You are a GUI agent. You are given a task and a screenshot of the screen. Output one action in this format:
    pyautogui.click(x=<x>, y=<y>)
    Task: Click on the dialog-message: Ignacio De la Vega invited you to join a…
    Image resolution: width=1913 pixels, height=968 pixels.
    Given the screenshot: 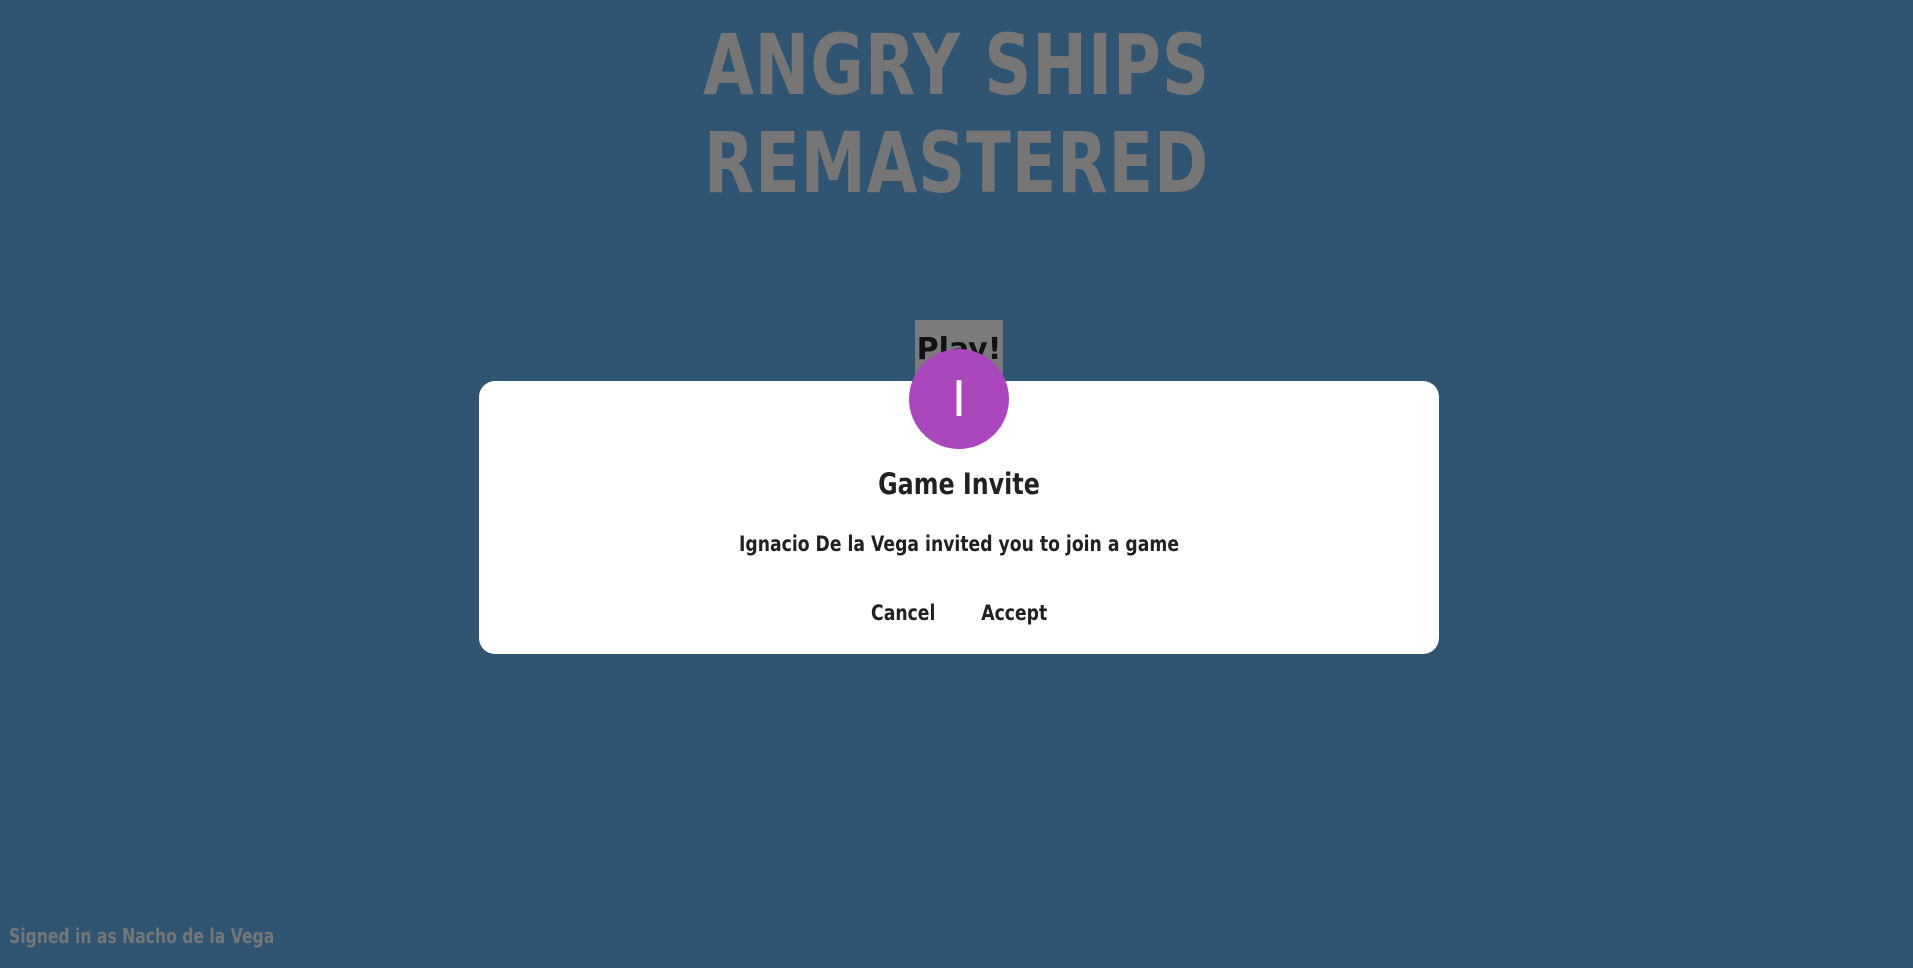 What is the action you would take?
    pyautogui.click(x=959, y=544)
    